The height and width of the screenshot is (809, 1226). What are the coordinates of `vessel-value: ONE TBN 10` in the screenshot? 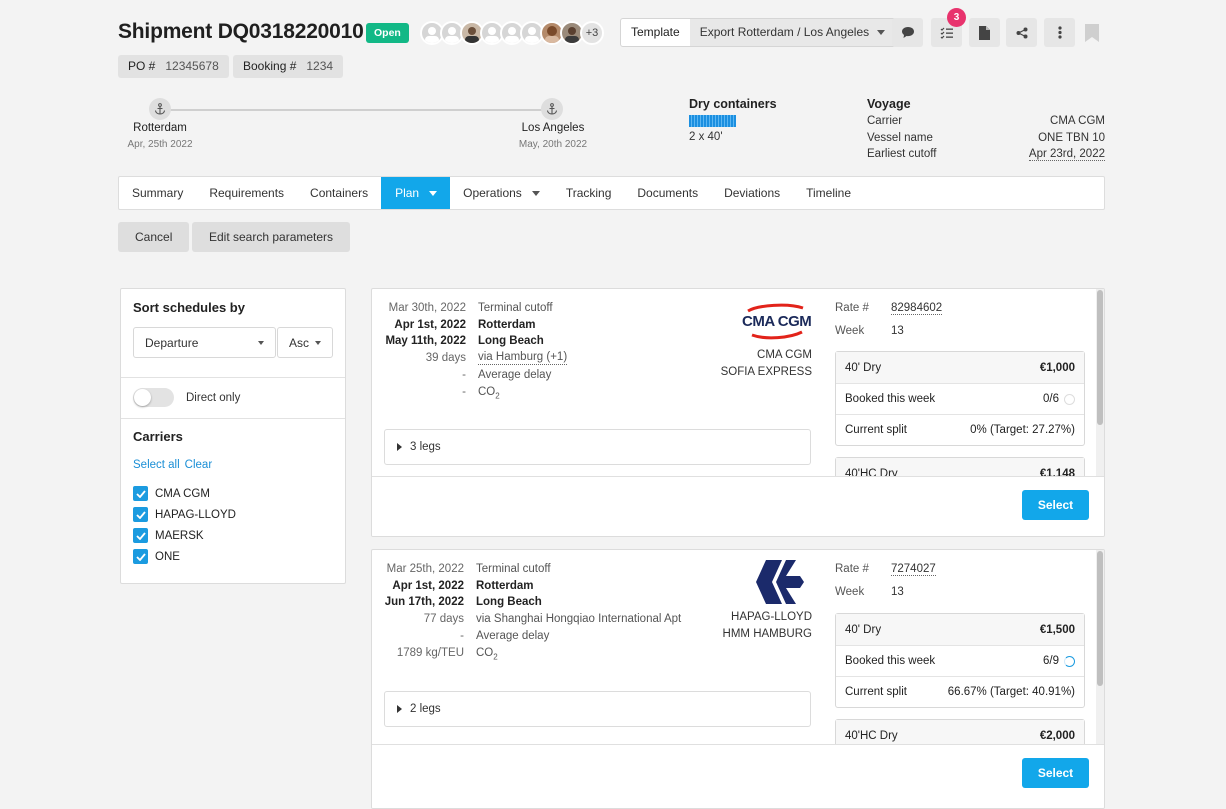 It's located at (1071, 138).